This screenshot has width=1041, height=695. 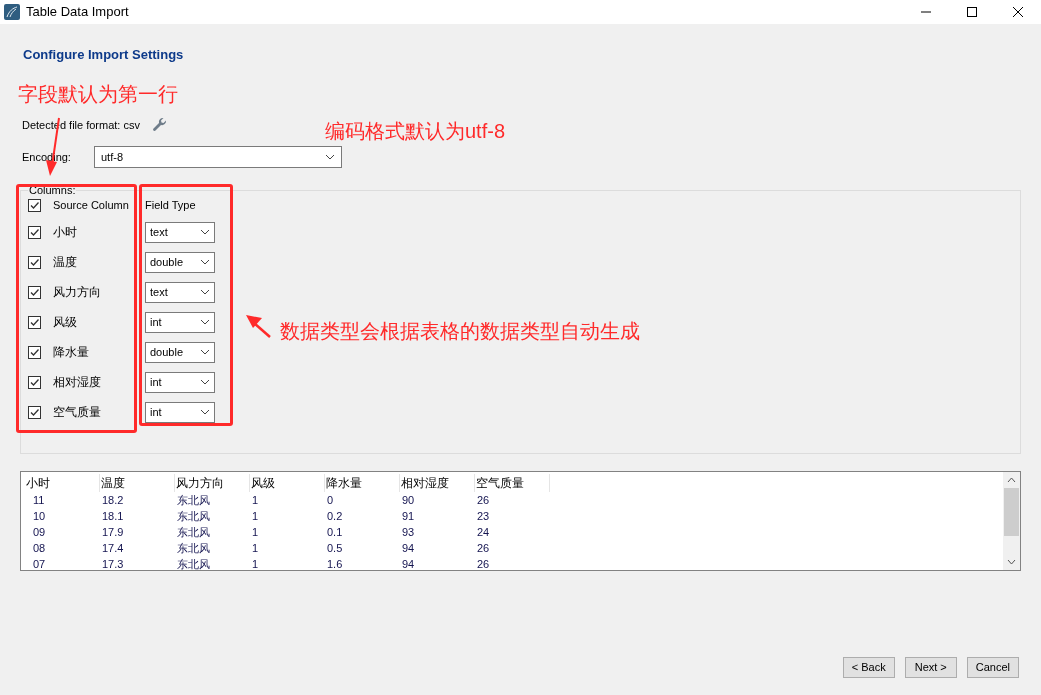 What do you see at coordinates (408, 516) in the screenshot?
I see `table-cell-text: 91` at bounding box center [408, 516].